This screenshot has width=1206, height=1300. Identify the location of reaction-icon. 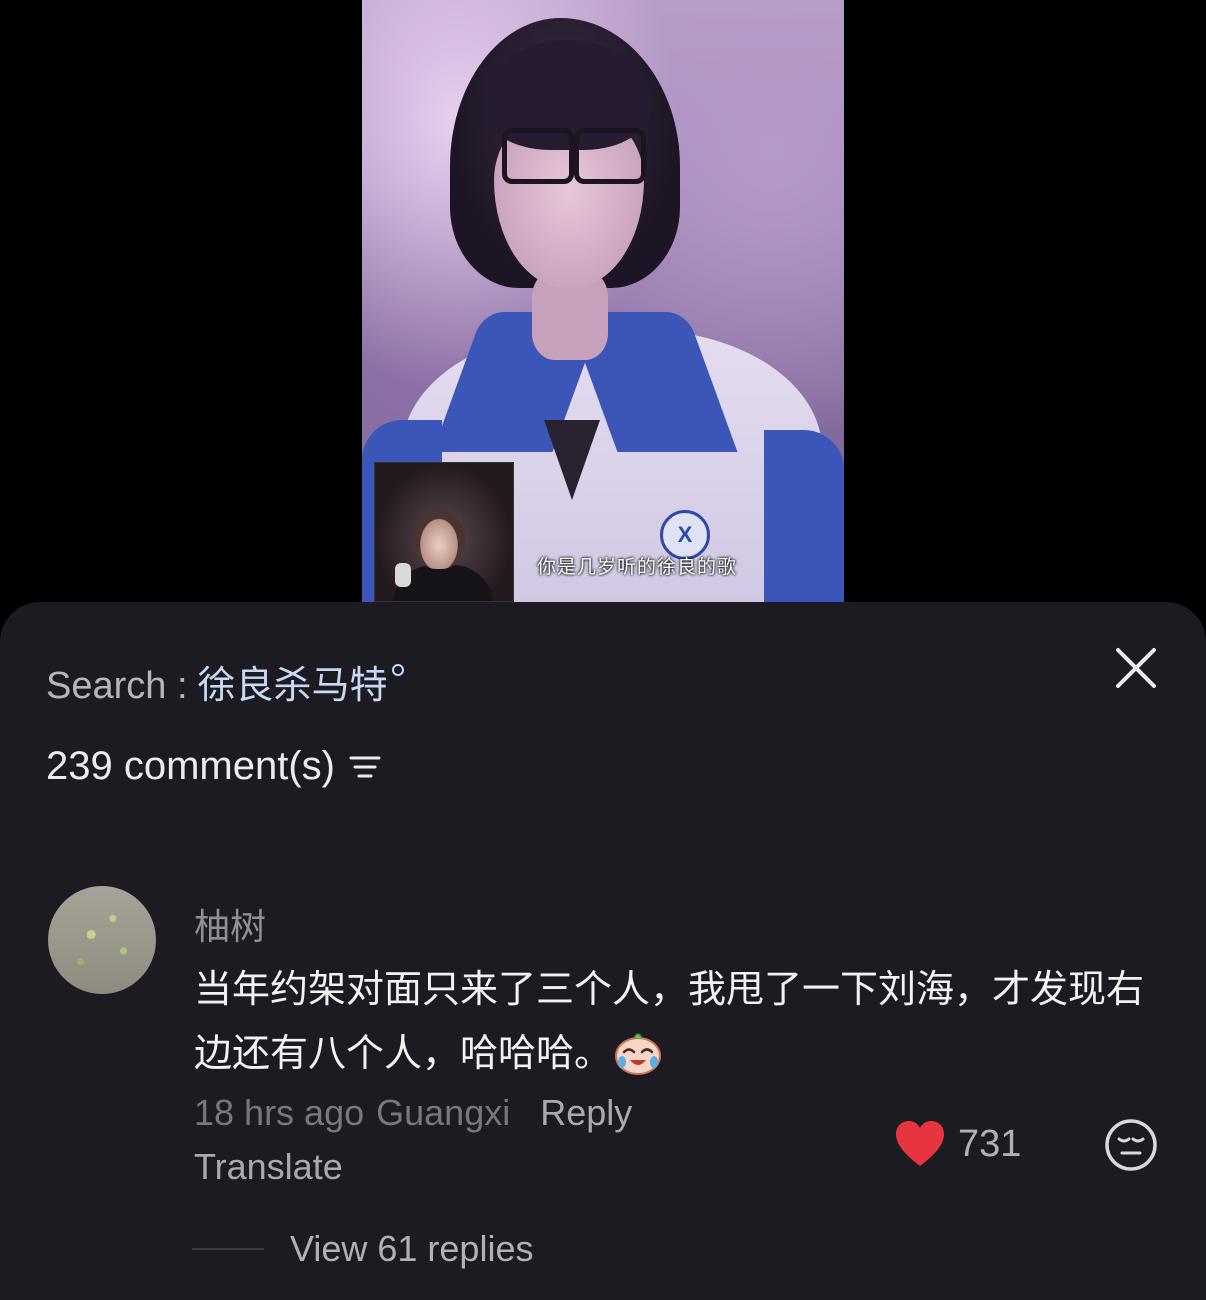
(1131, 1145).